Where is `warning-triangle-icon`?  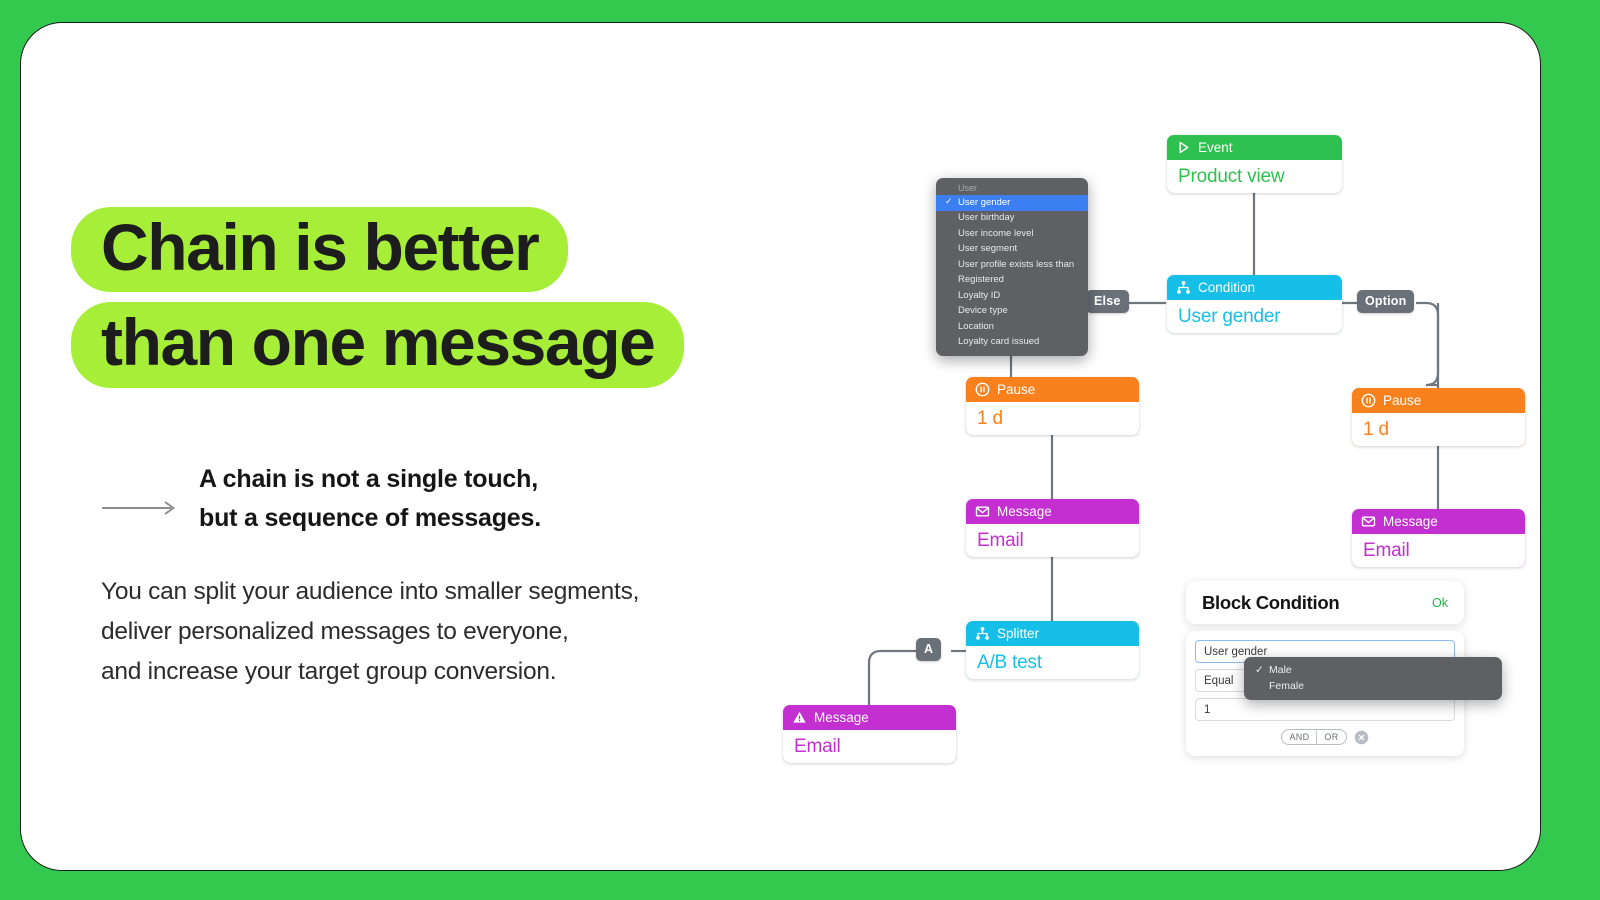 warning-triangle-icon is located at coordinates (799, 717).